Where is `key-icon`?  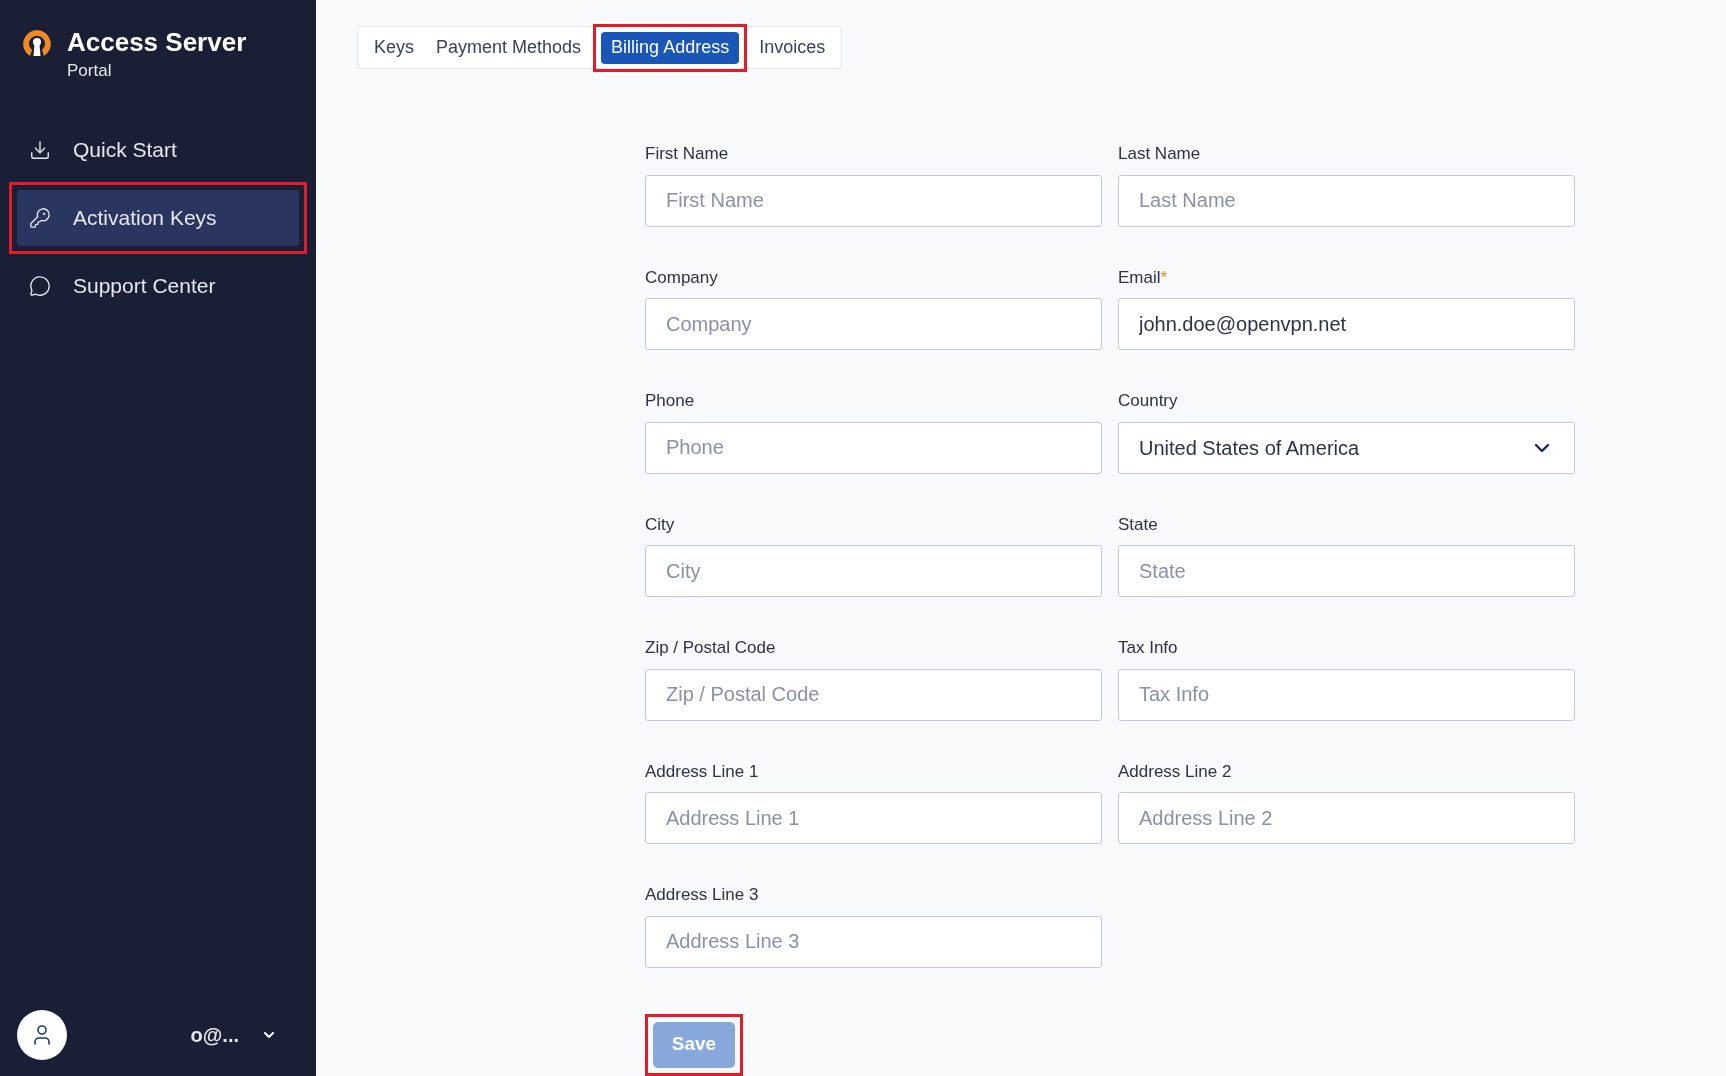
key-icon is located at coordinates (40, 217).